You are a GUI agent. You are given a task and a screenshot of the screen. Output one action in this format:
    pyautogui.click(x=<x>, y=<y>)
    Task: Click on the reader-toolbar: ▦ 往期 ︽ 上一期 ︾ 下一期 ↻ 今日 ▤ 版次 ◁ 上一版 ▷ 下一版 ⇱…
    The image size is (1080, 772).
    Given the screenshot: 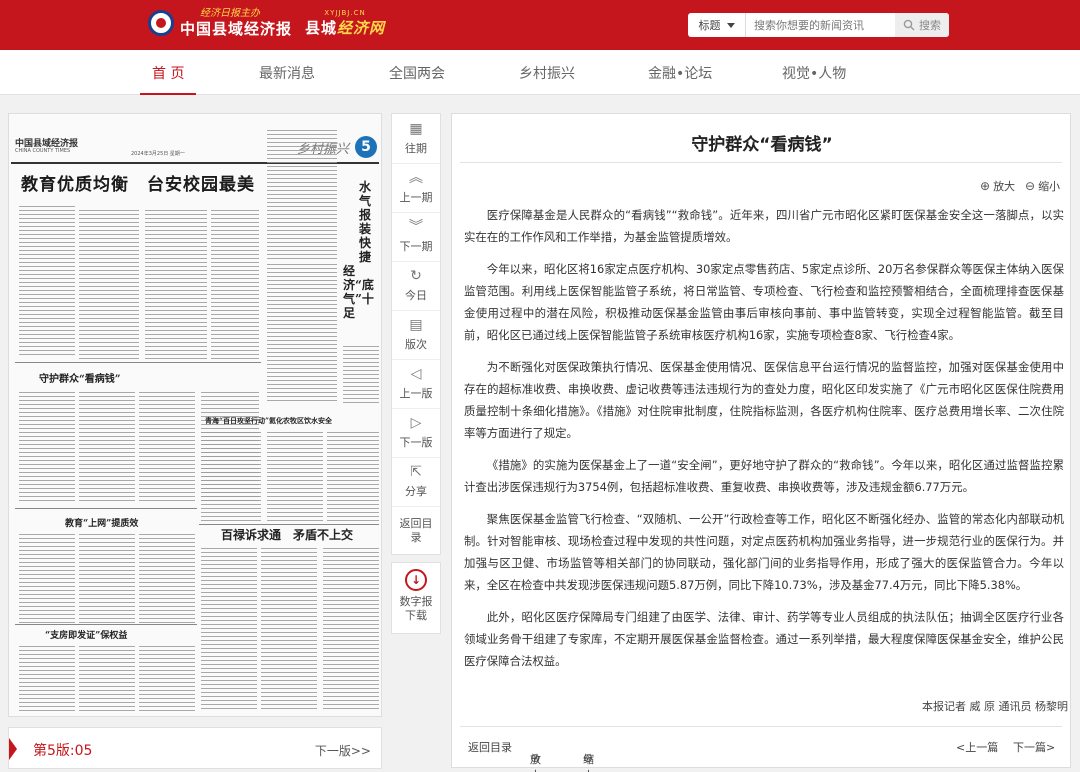 What is the action you would take?
    pyautogui.click(x=416, y=334)
    